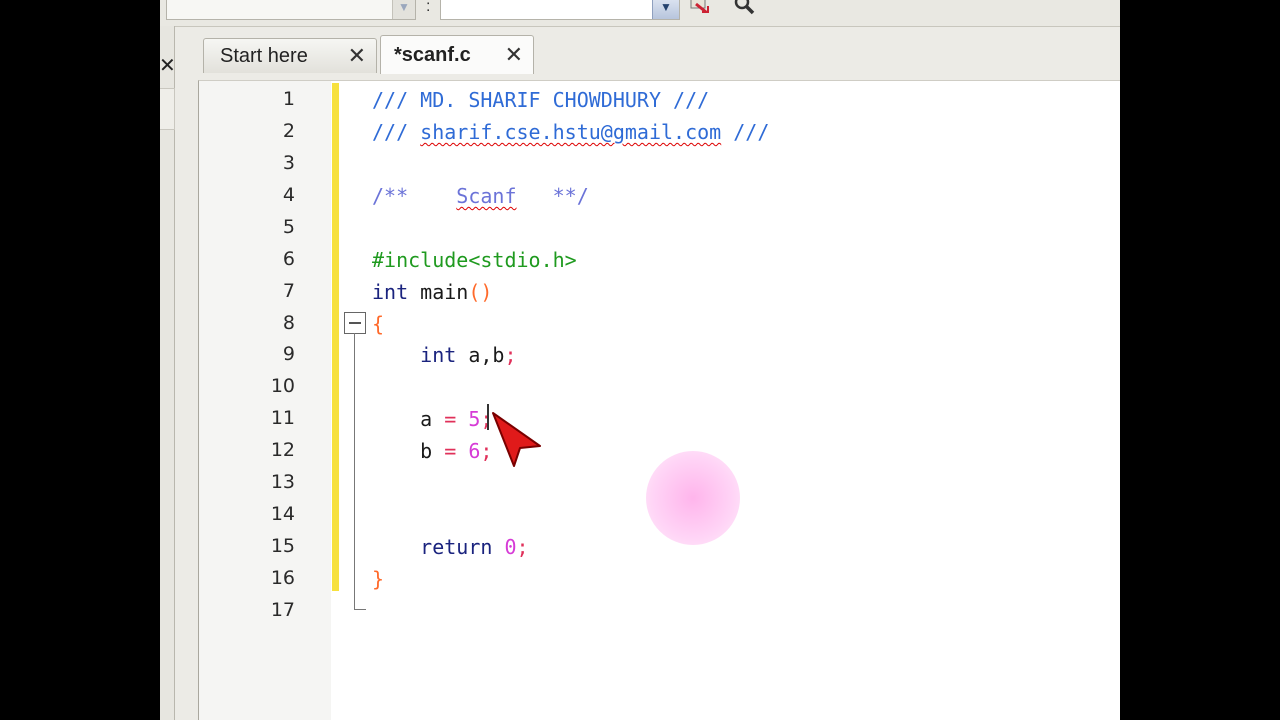 The image size is (1280, 720). What do you see at coordinates (516, 439) in the screenshot?
I see `mouse-pointer-icon` at bounding box center [516, 439].